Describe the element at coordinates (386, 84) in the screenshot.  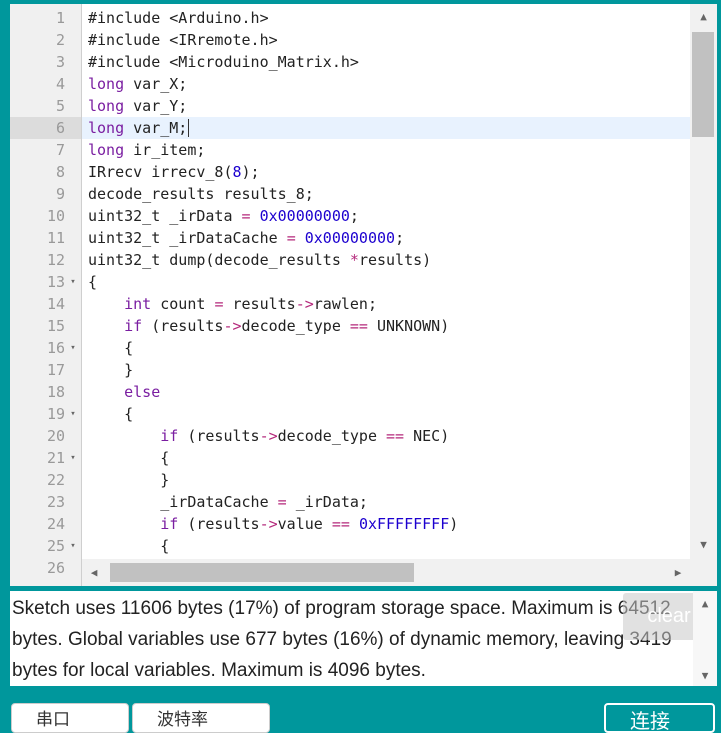
I see `code-text: long var_X;` at that location.